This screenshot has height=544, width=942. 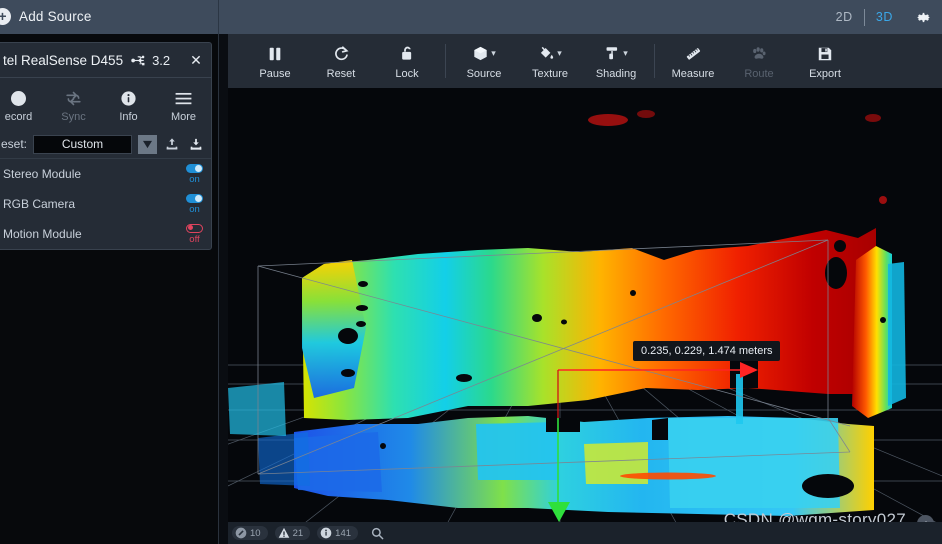 I want to click on measure-button: Measure, so click(x=693, y=61).